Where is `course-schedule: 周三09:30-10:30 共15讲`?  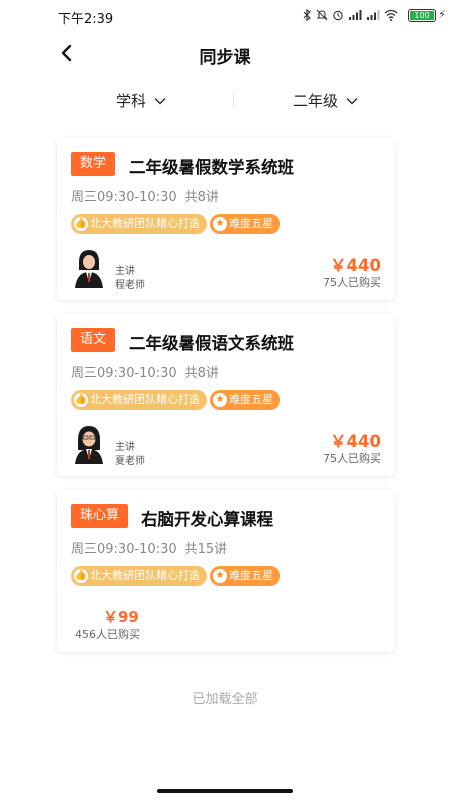 course-schedule: 周三09:30-10:30 共15讲 is located at coordinates (149, 547).